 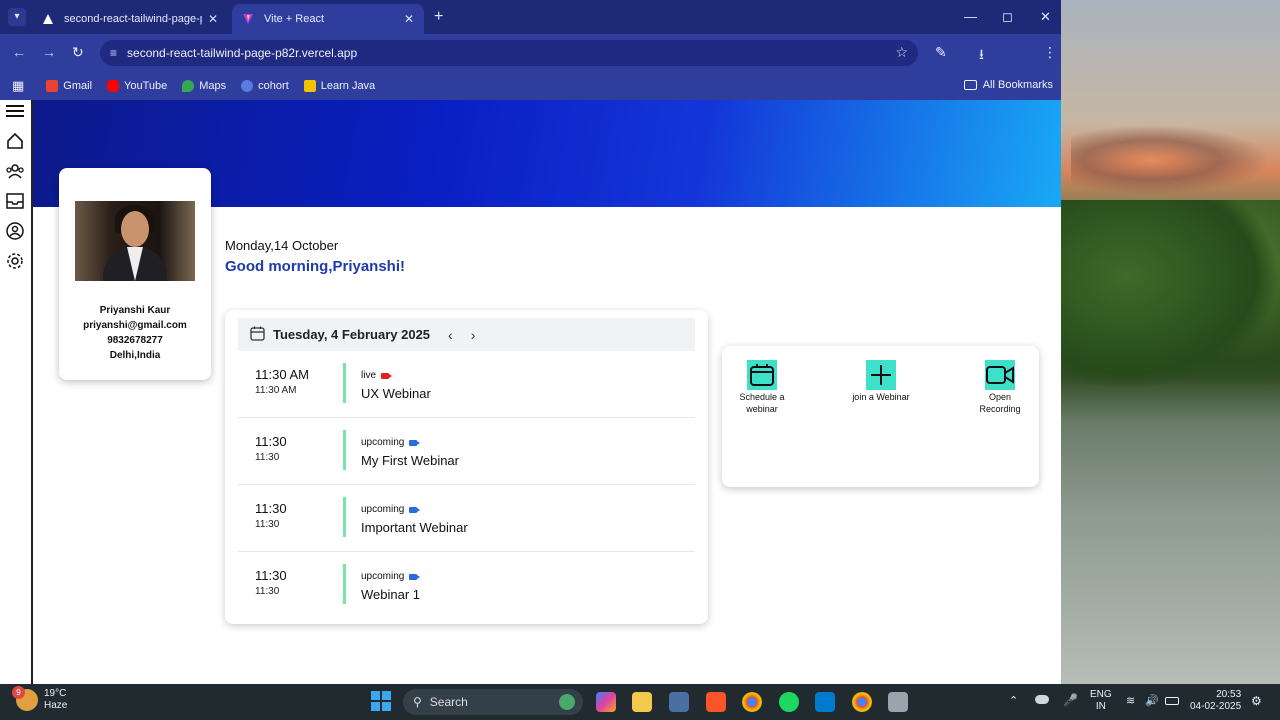 What do you see at coordinates (466, 518) in the screenshot?
I see `webinar-row: 11:30 11:30 upcoming Important Webinar` at bounding box center [466, 518].